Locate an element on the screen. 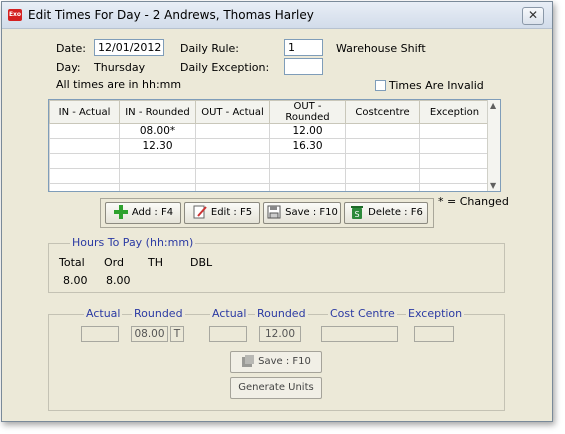  daily-rule-field: 1 is located at coordinates (303, 47).